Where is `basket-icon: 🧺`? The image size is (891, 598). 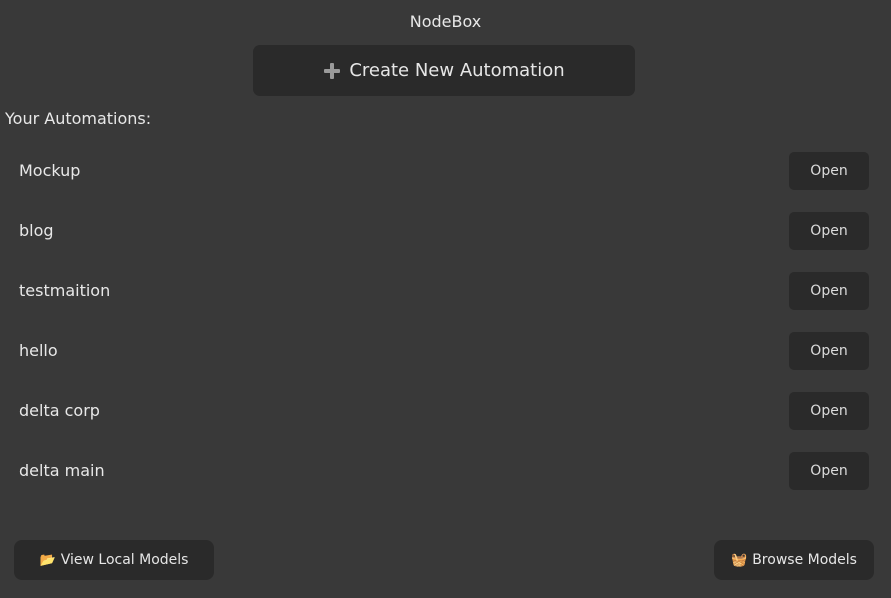
basket-icon: 🧺 is located at coordinates (739, 560).